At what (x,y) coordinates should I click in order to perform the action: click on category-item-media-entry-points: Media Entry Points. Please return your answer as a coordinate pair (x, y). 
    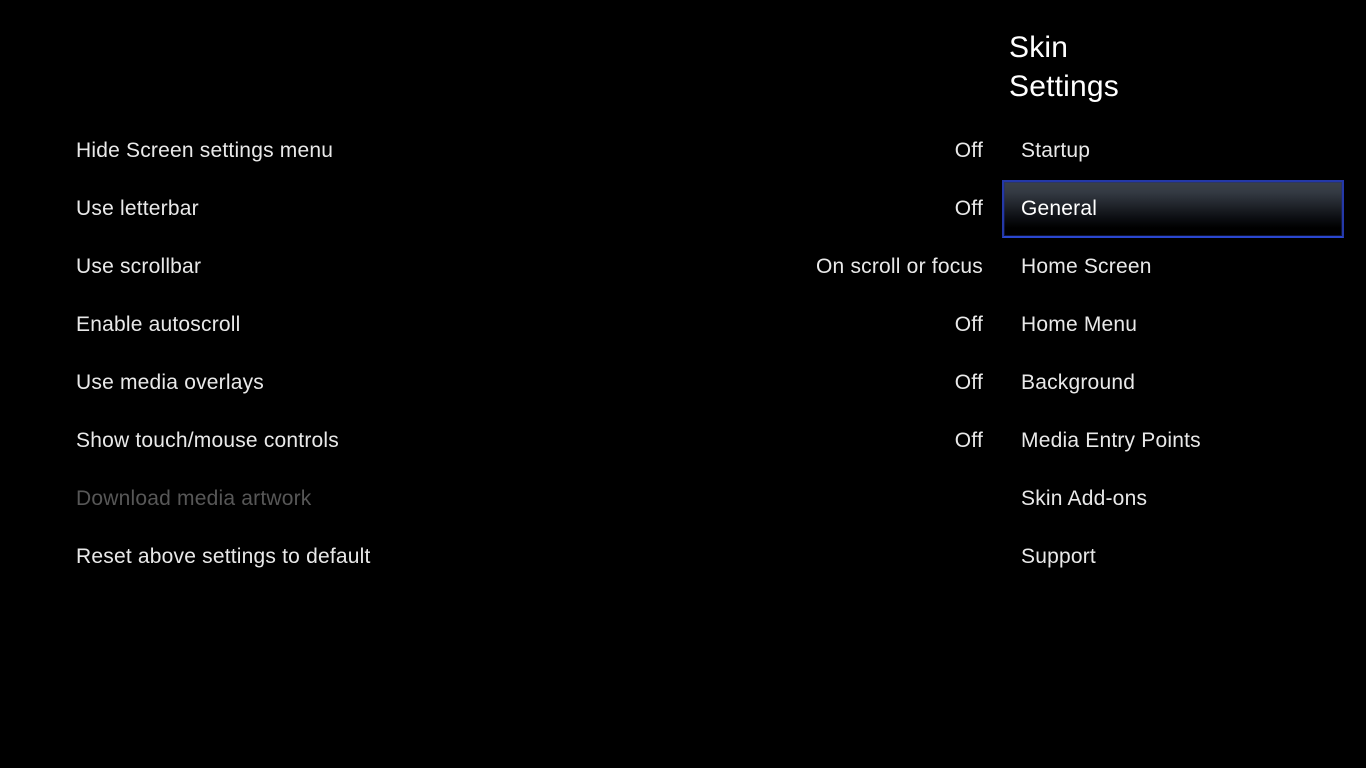
    Looking at the image, I should click on (1173, 441).